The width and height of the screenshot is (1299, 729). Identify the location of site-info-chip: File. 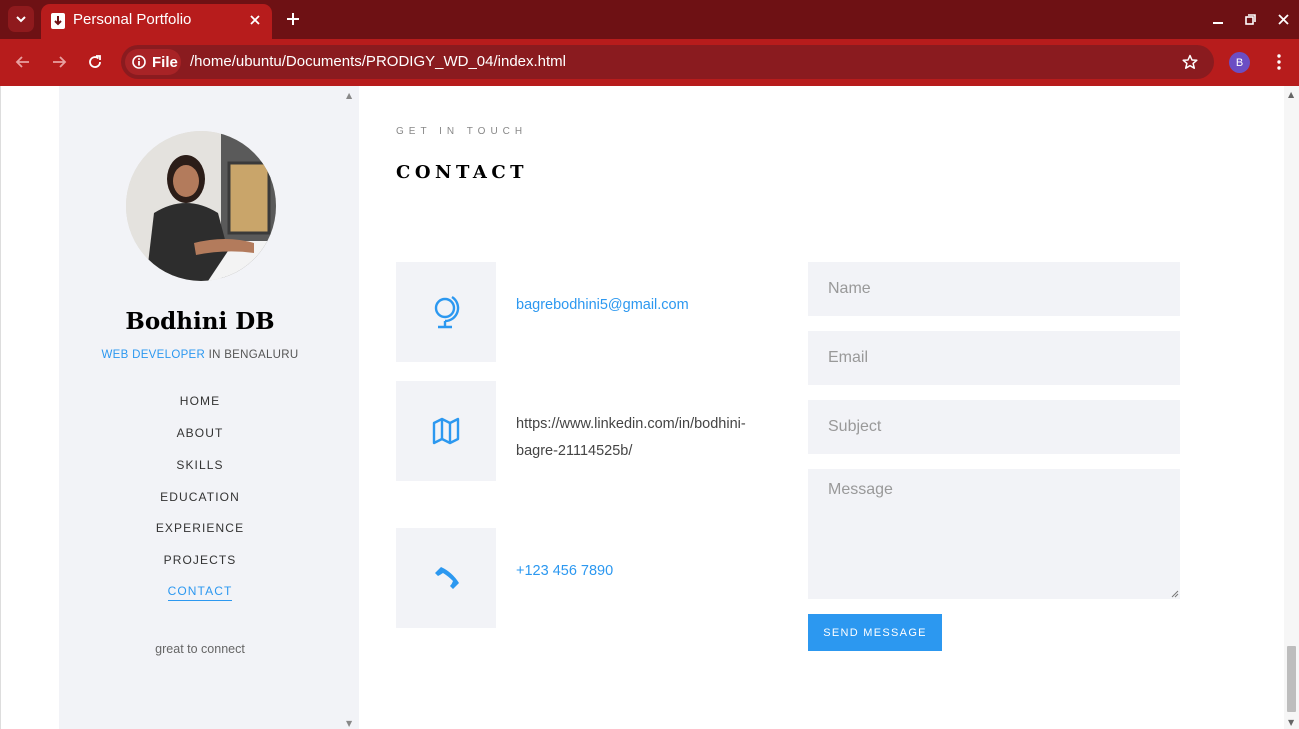
(153, 62).